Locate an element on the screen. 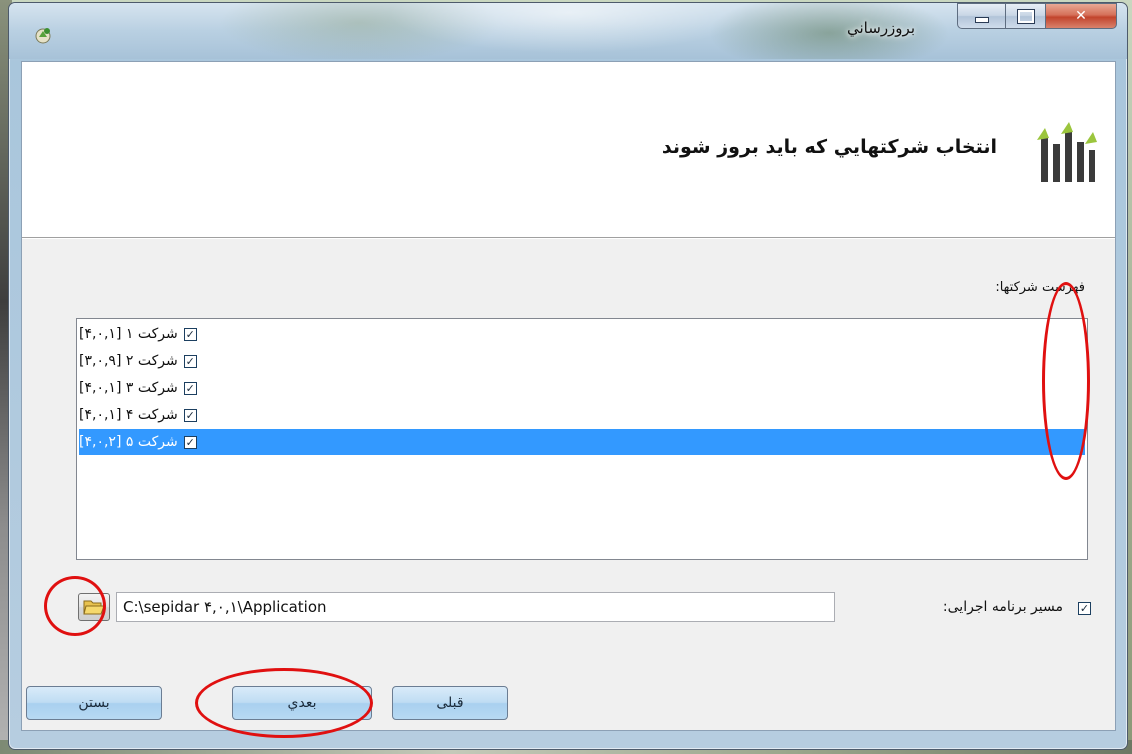 The width and height of the screenshot is (1132, 754). sepidar-logo is located at coordinates (1067, 152).